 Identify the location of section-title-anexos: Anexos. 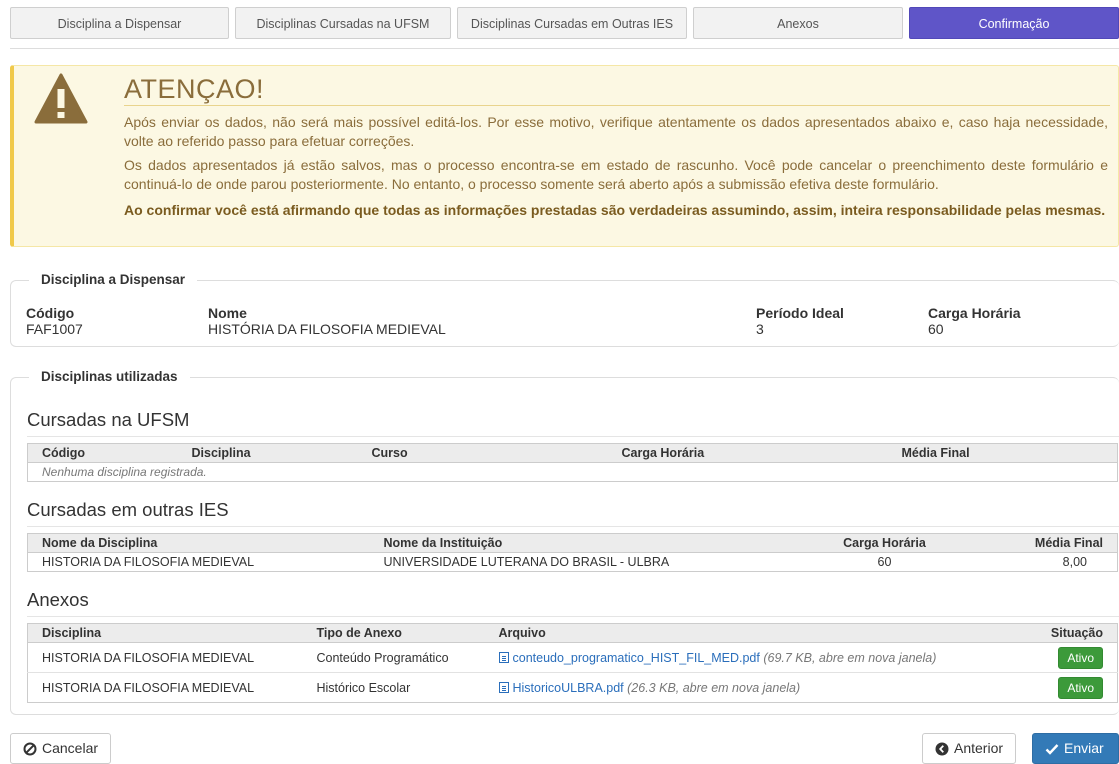
(573, 603).